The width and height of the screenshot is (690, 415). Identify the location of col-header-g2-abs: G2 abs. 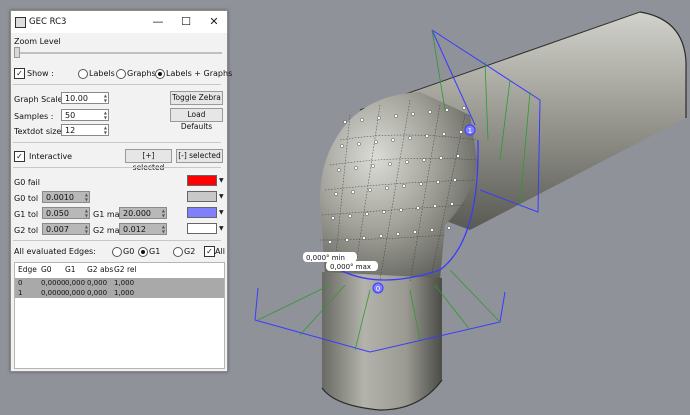
(100, 269).